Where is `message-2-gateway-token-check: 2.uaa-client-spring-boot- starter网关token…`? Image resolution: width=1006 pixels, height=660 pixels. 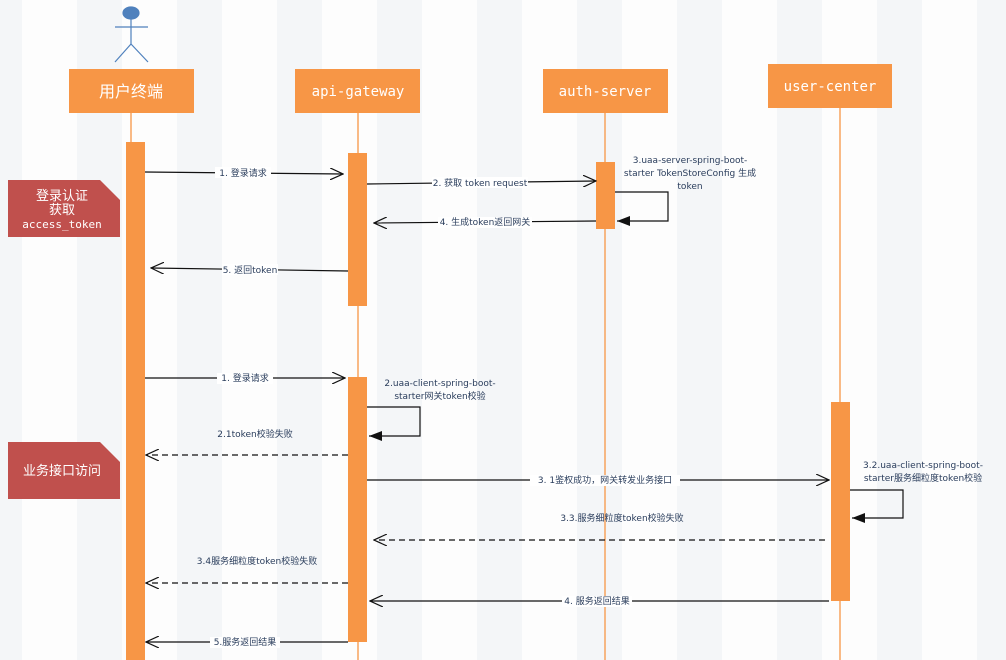
message-2-gateway-token-check: 2.uaa-client-spring-boot- starter网关token… is located at coordinates (431, 410).